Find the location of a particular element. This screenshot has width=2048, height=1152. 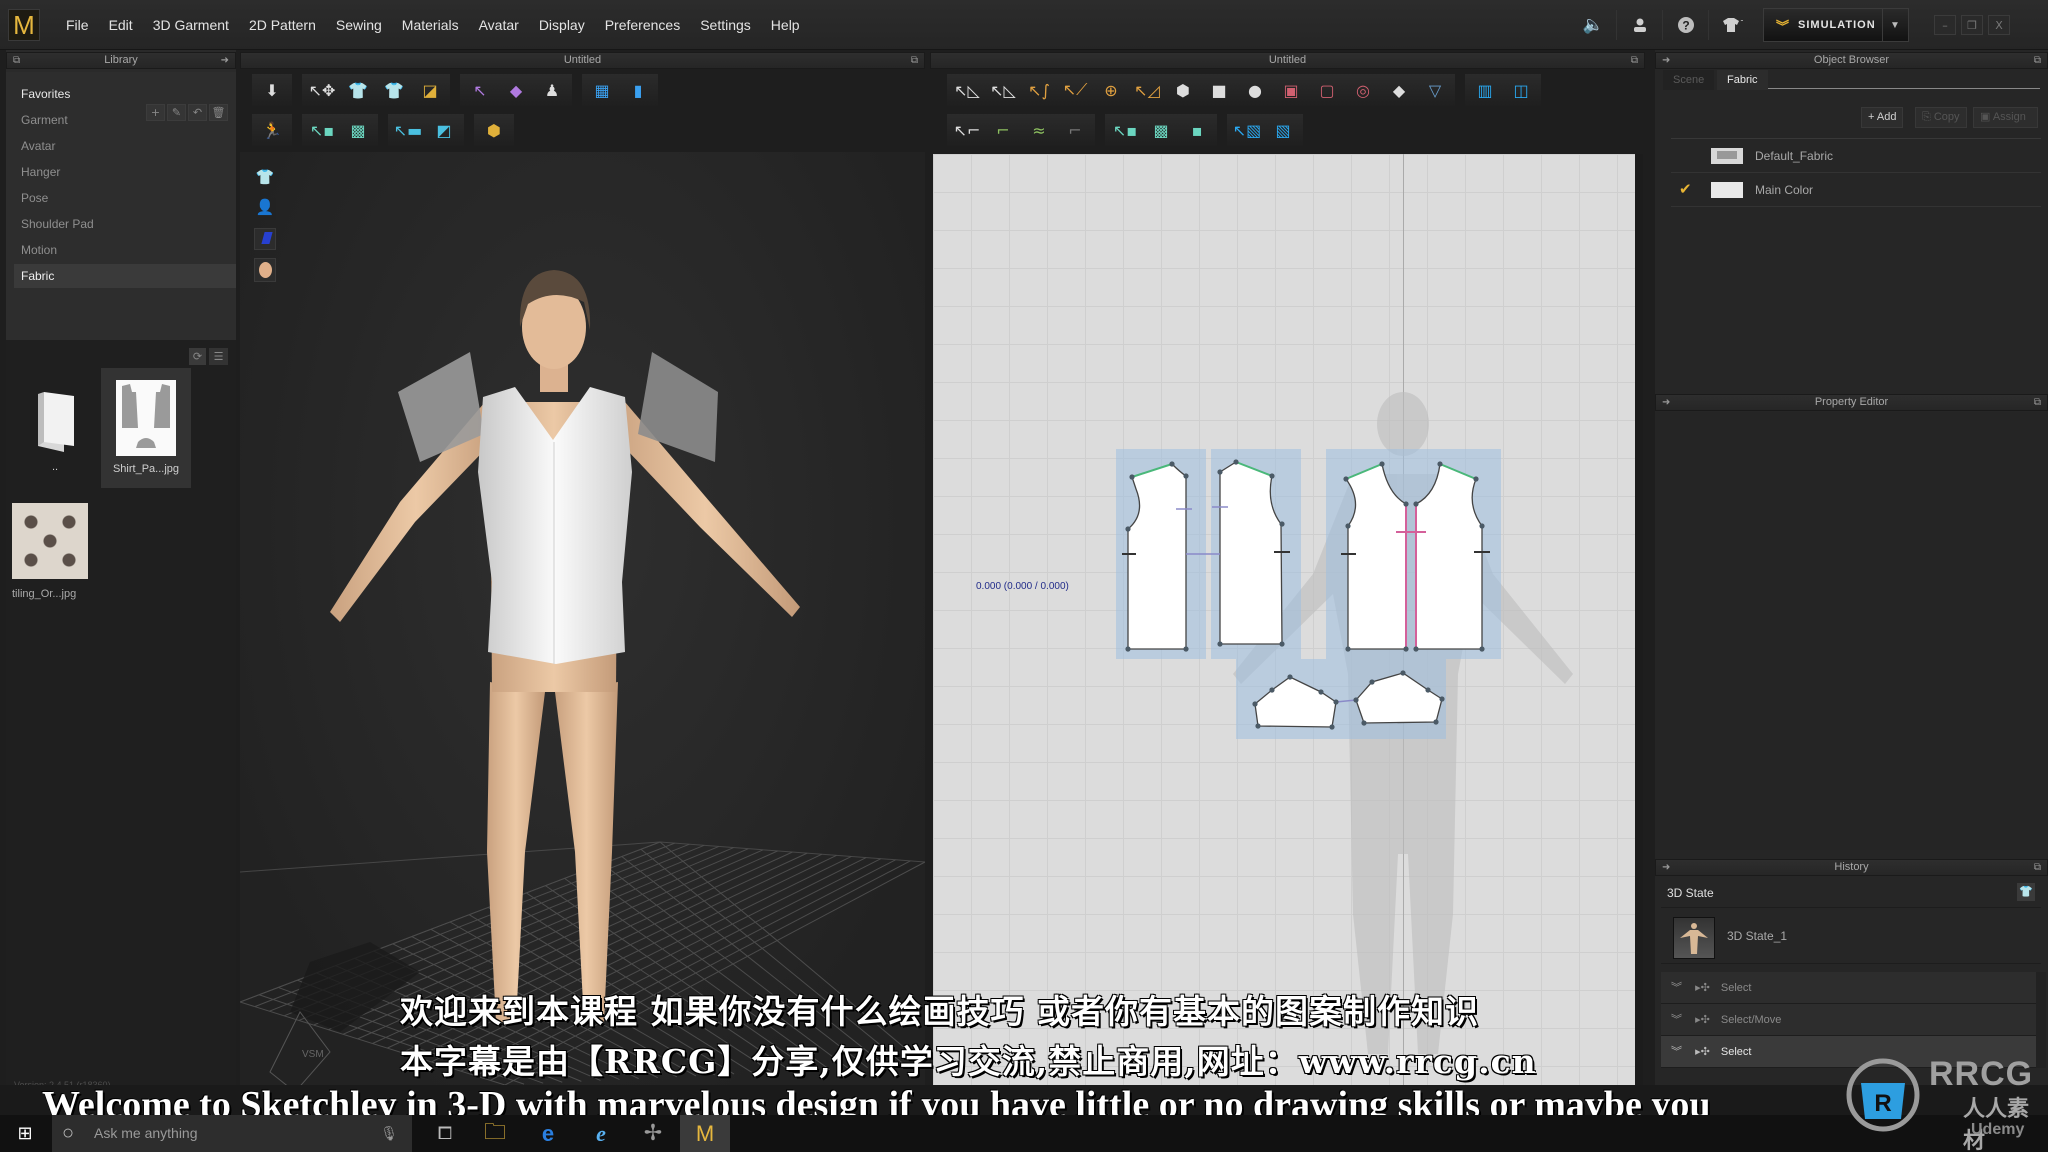

arrangement-points-icon: ▦ is located at coordinates (602, 90).